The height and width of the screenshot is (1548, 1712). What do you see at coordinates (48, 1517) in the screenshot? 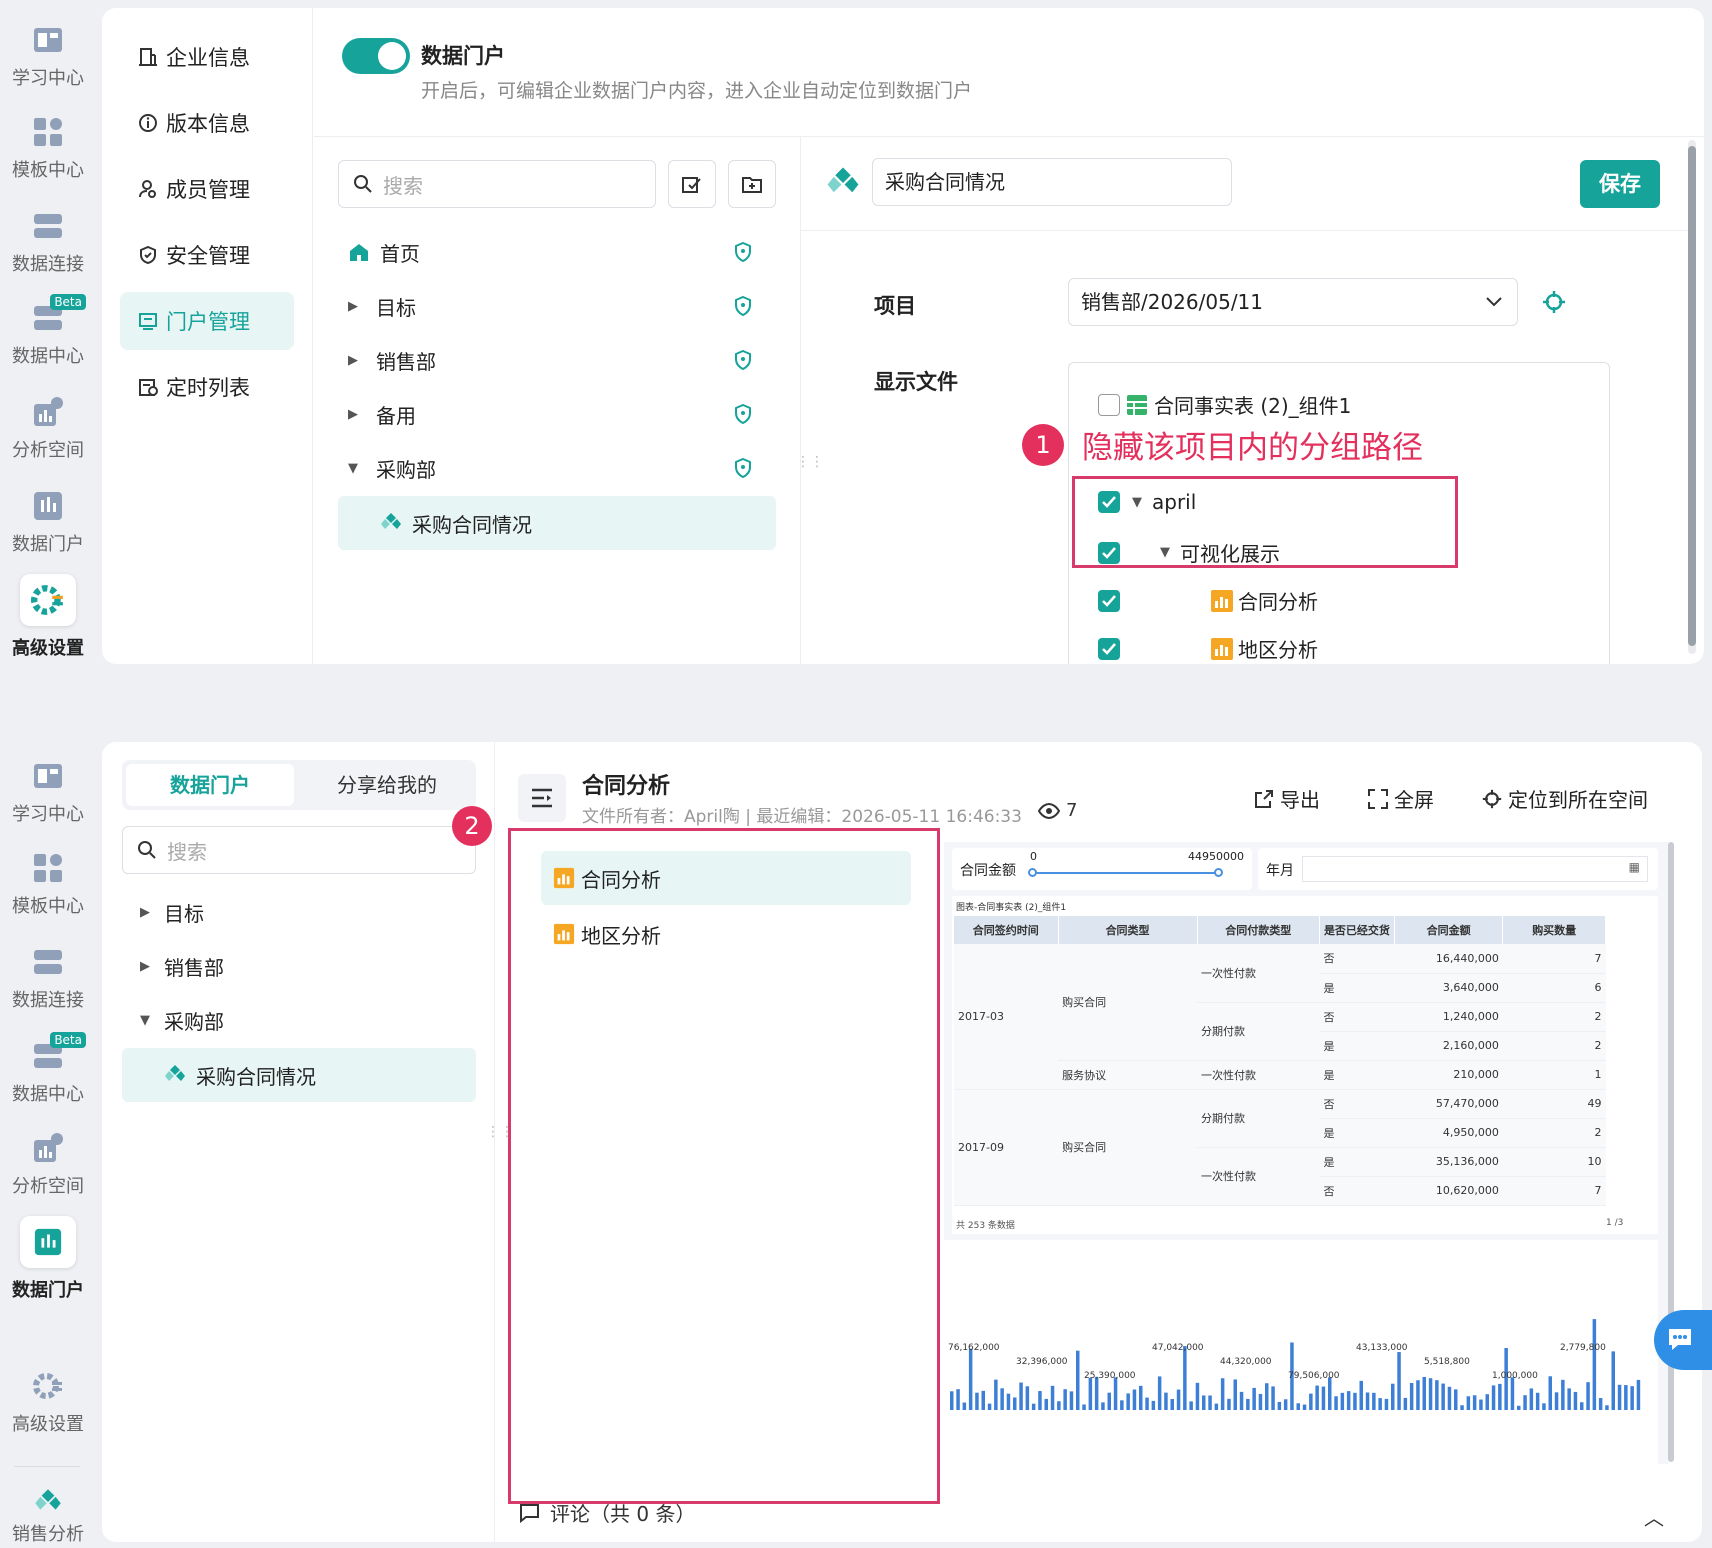
I see `rail-sales-analysis: 销售分析` at bounding box center [48, 1517].